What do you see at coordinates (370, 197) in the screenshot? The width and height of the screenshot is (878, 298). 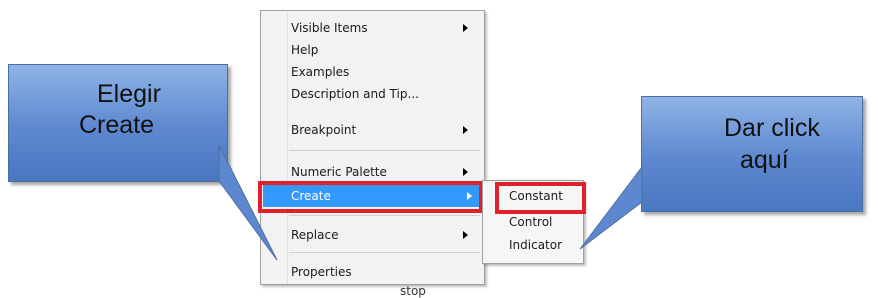 I see `create-highlight-box` at bounding box center [370, 197].